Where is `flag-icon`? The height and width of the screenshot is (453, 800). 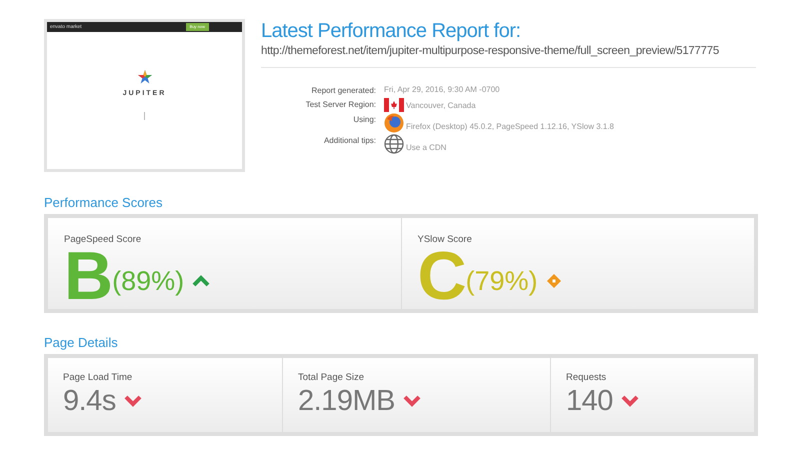
flag-icon is located at coordinates (394, 105).